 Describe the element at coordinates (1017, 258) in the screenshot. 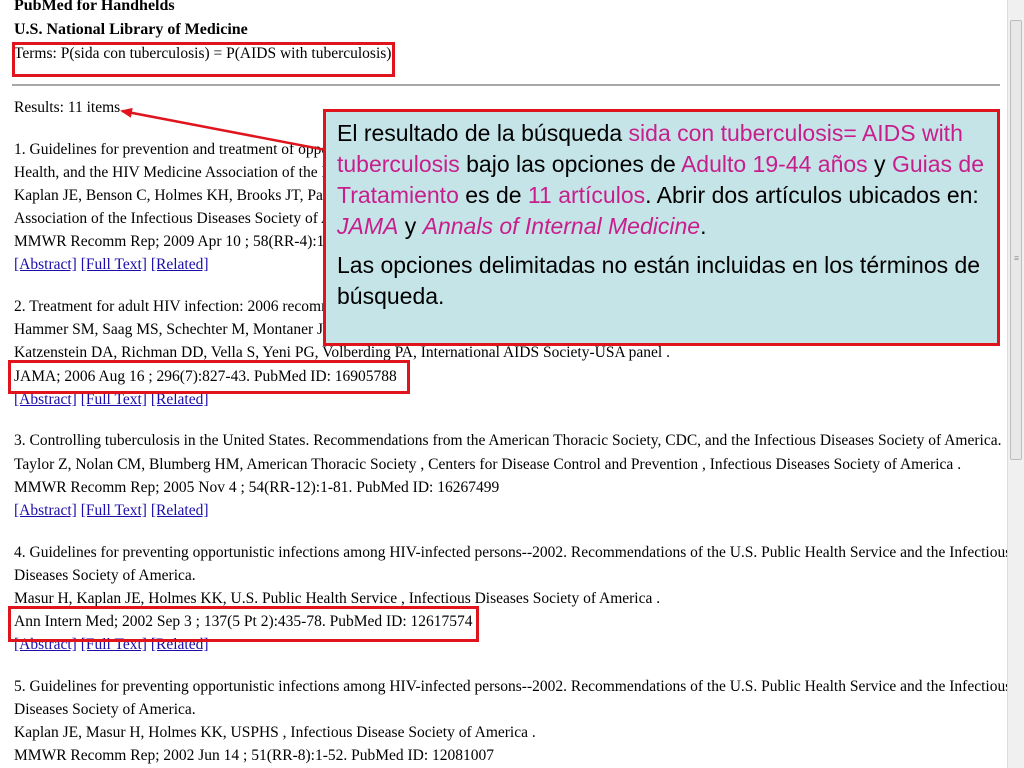

I see `grip-icon: ≡` at that location.